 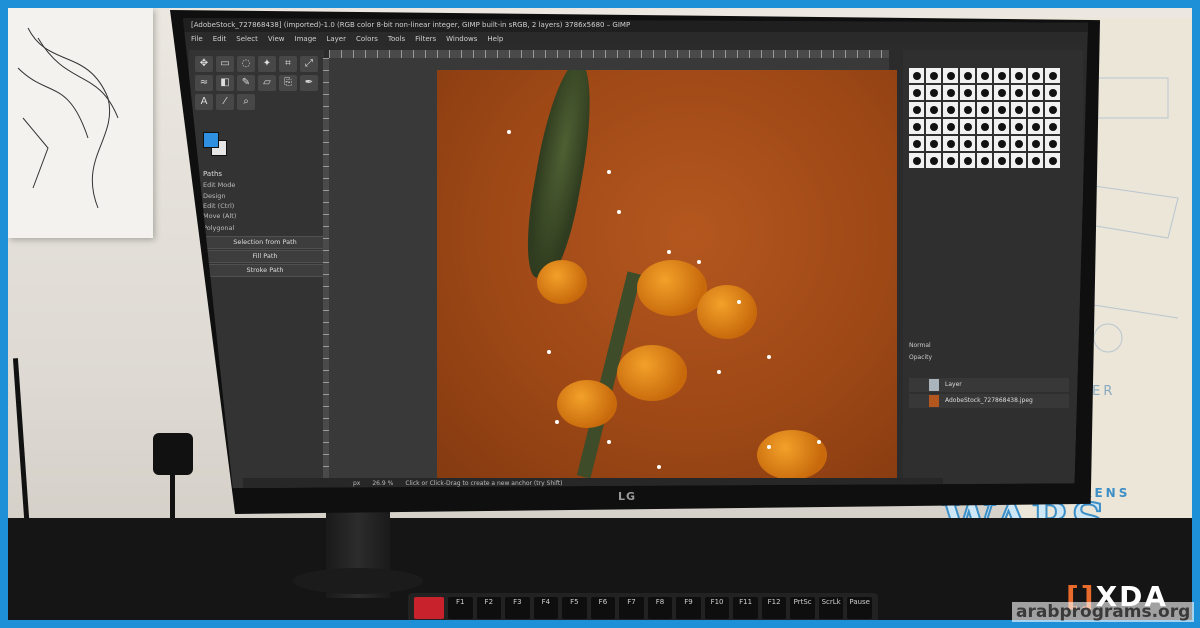 What do you see at coordinates (247, 39) in the screenshot?
I see `menu-select: Select` at bounding box center [247, 39].